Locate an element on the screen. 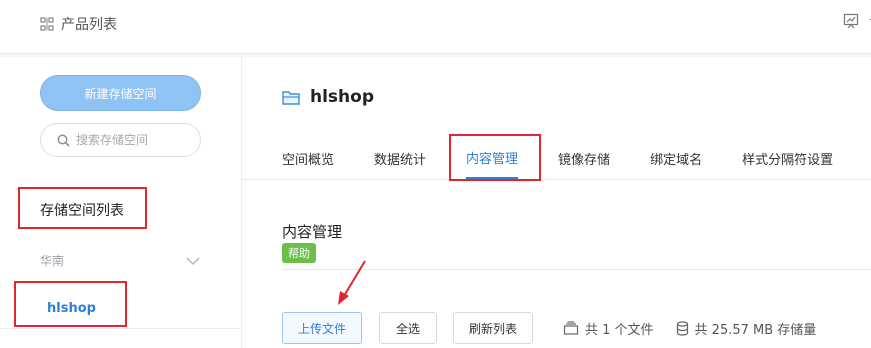 The image size is (871, 348). storage-usage: 共 25.57 MB 存储量 is located at coordinates (746, 328).